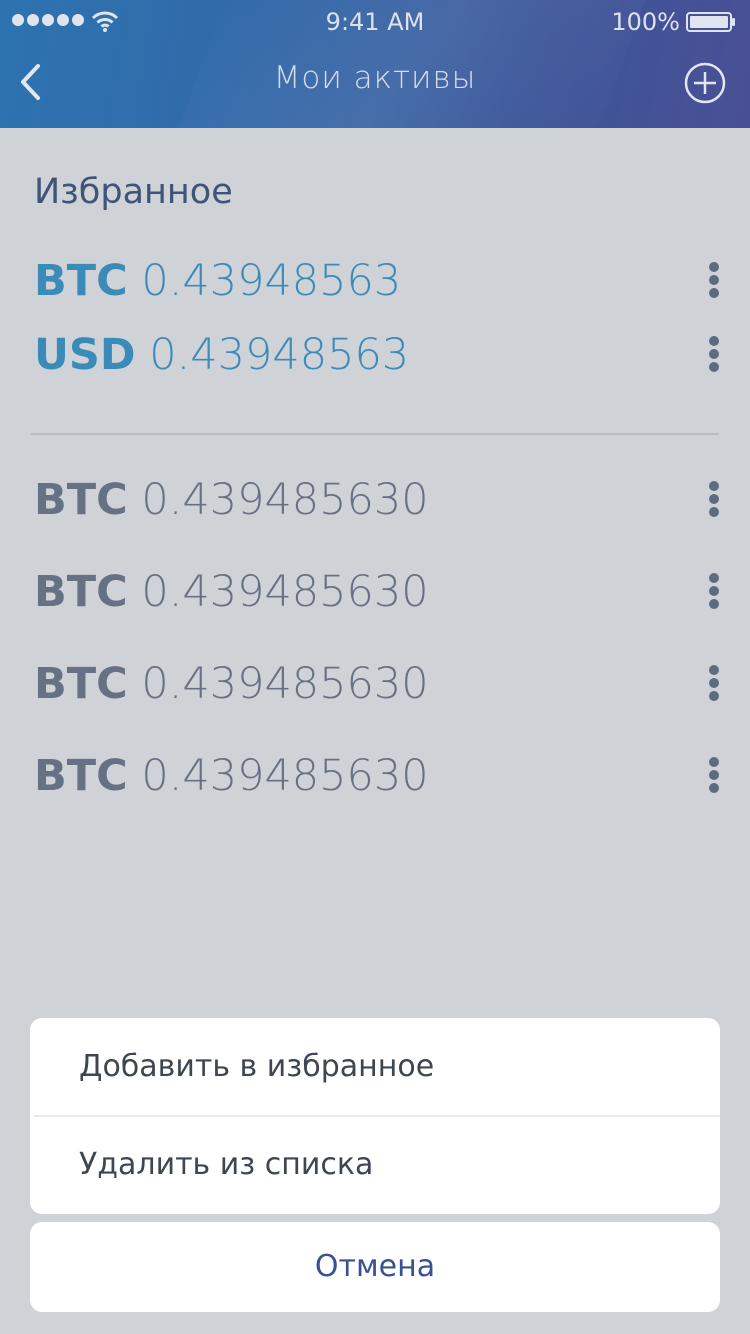 This screenshot has width=750, height=1334. Describe the element at coordinates (375, 434) in the screenshot. I see `section-divider` at that location.